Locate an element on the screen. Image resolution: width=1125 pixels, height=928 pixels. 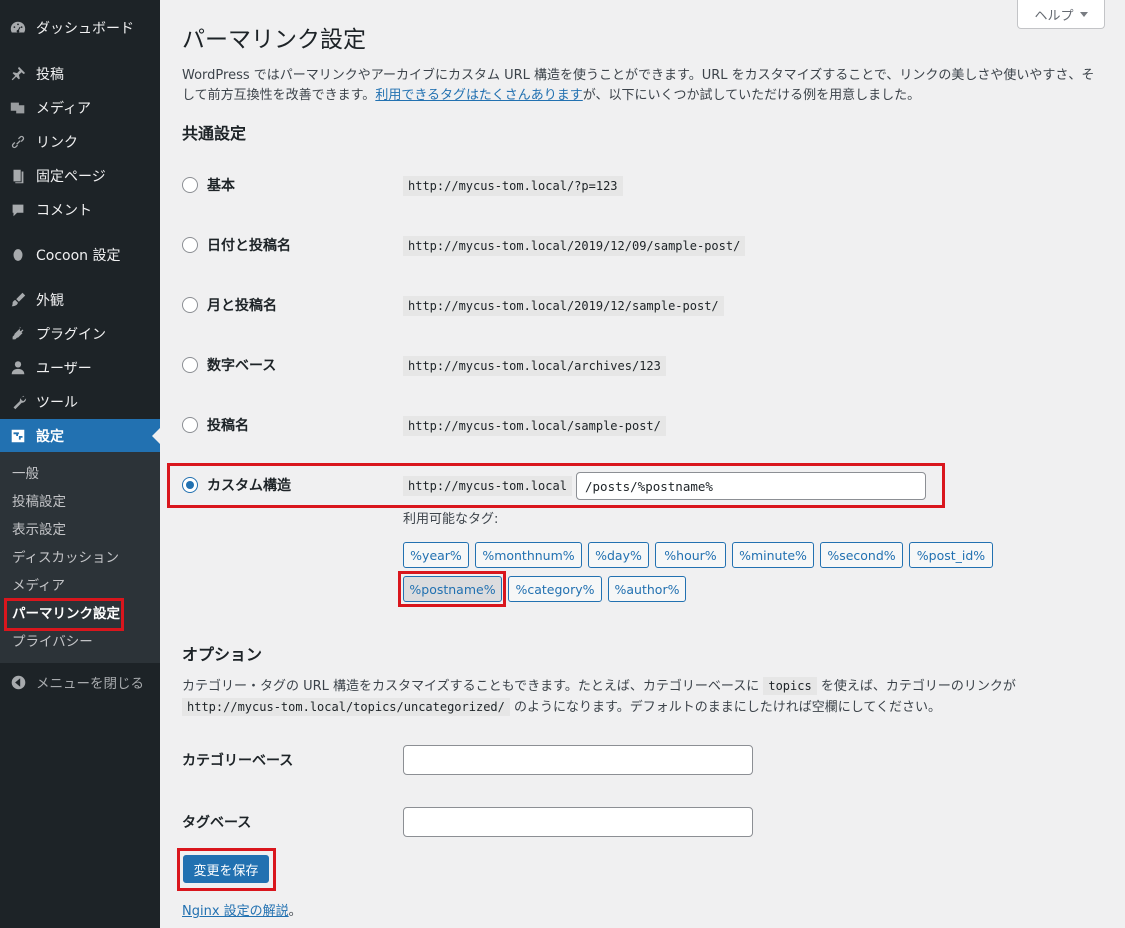
nginx-settings-link: Nginx 設定の解説 is located at coordinates (235, 911).